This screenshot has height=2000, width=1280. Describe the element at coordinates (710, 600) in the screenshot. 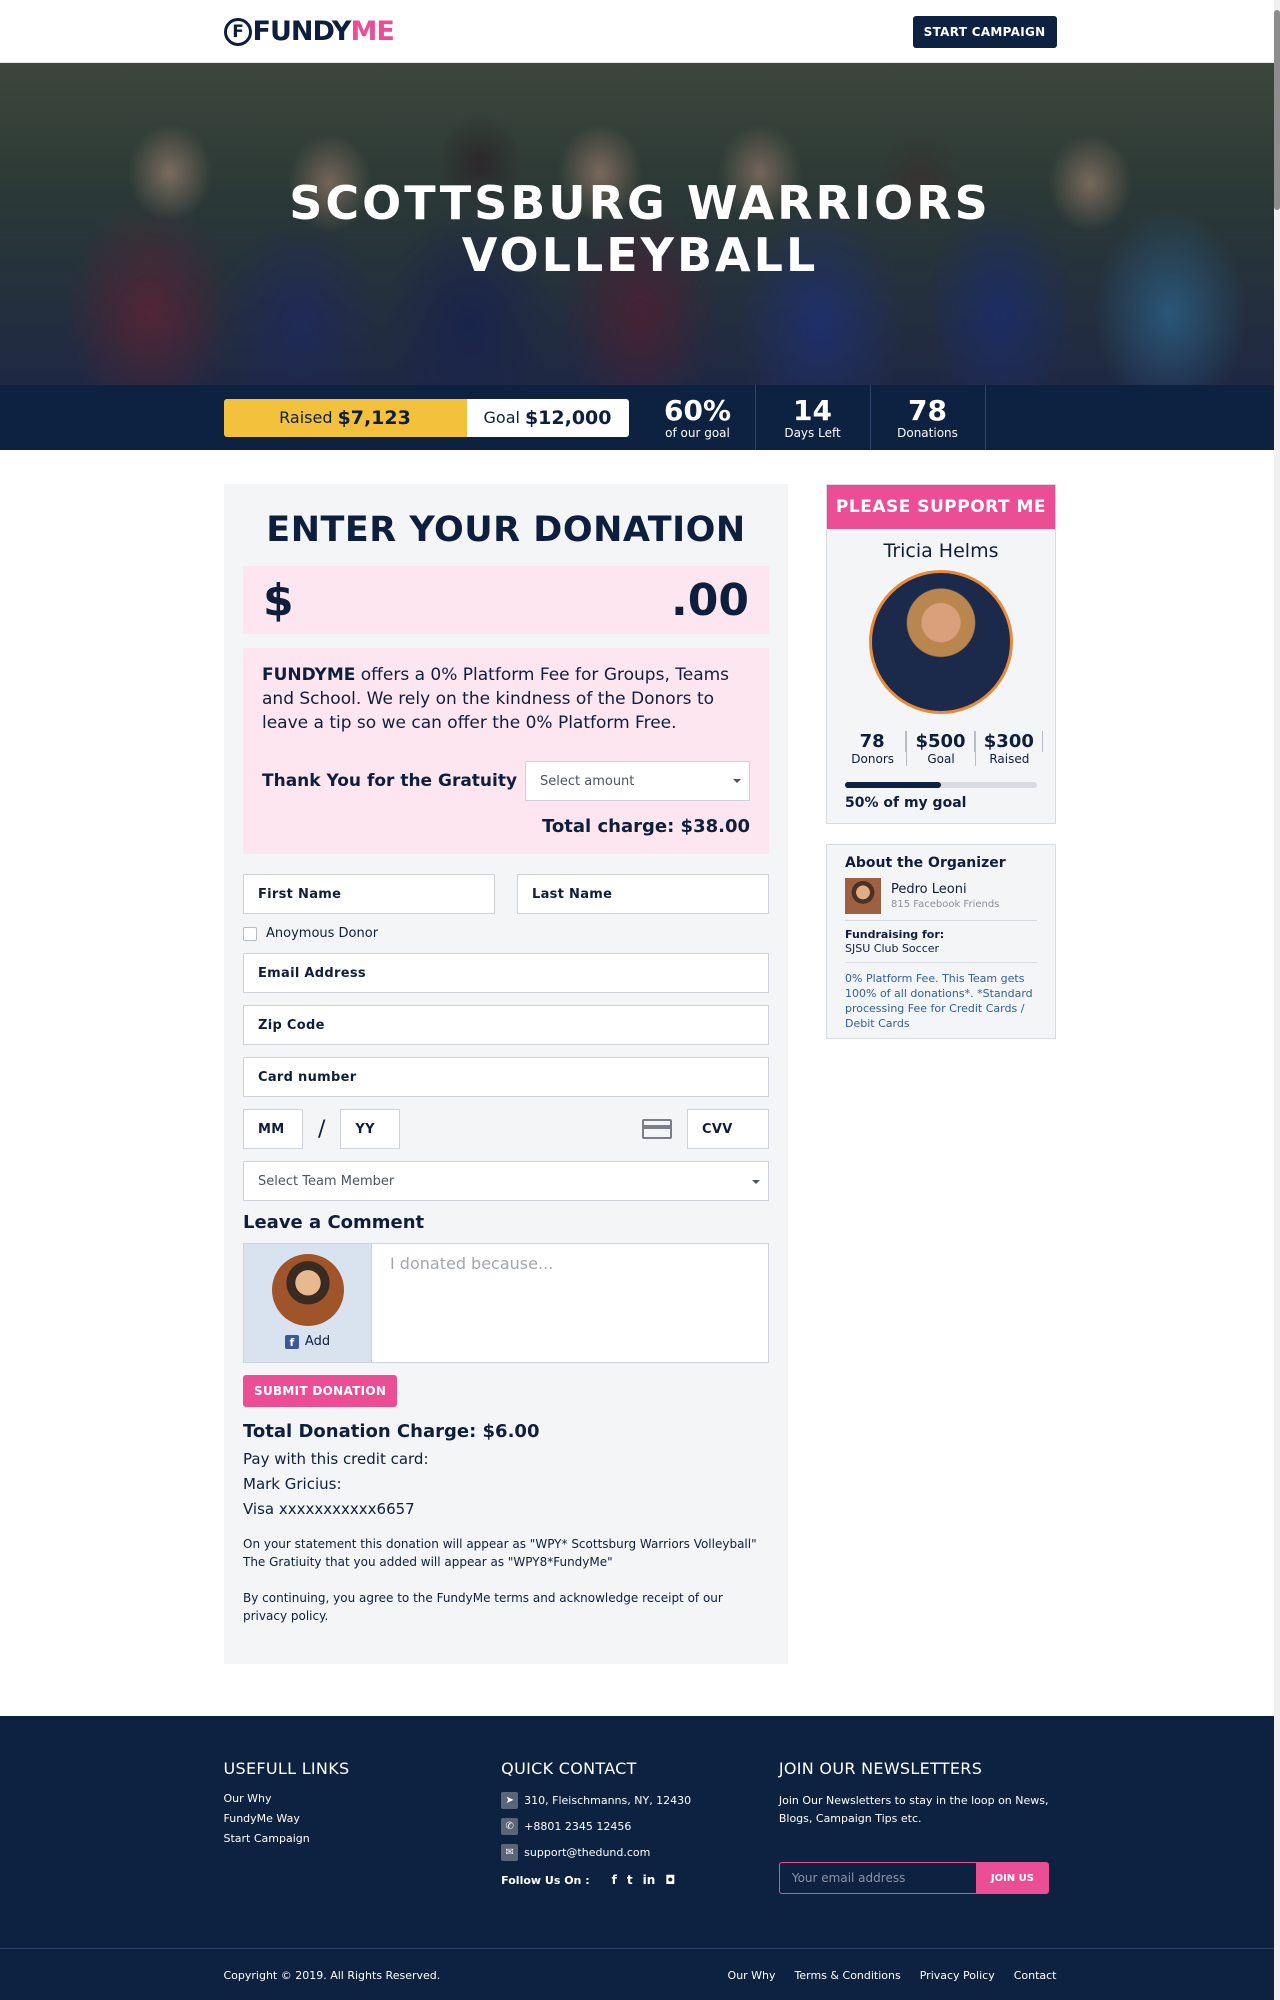

I see `amount-cents: .00` at that location.